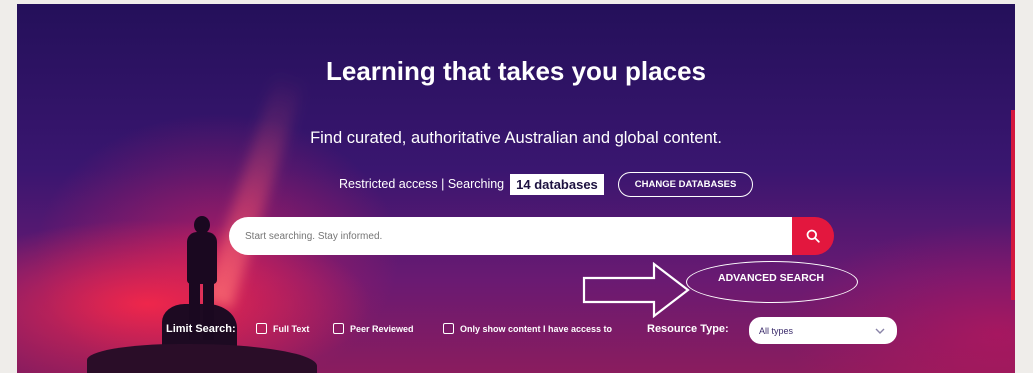 This screenshot has height=373, width=1033. Describe the element at coordinates (505, 236) in the screenshot. I see `search-input` at that location.